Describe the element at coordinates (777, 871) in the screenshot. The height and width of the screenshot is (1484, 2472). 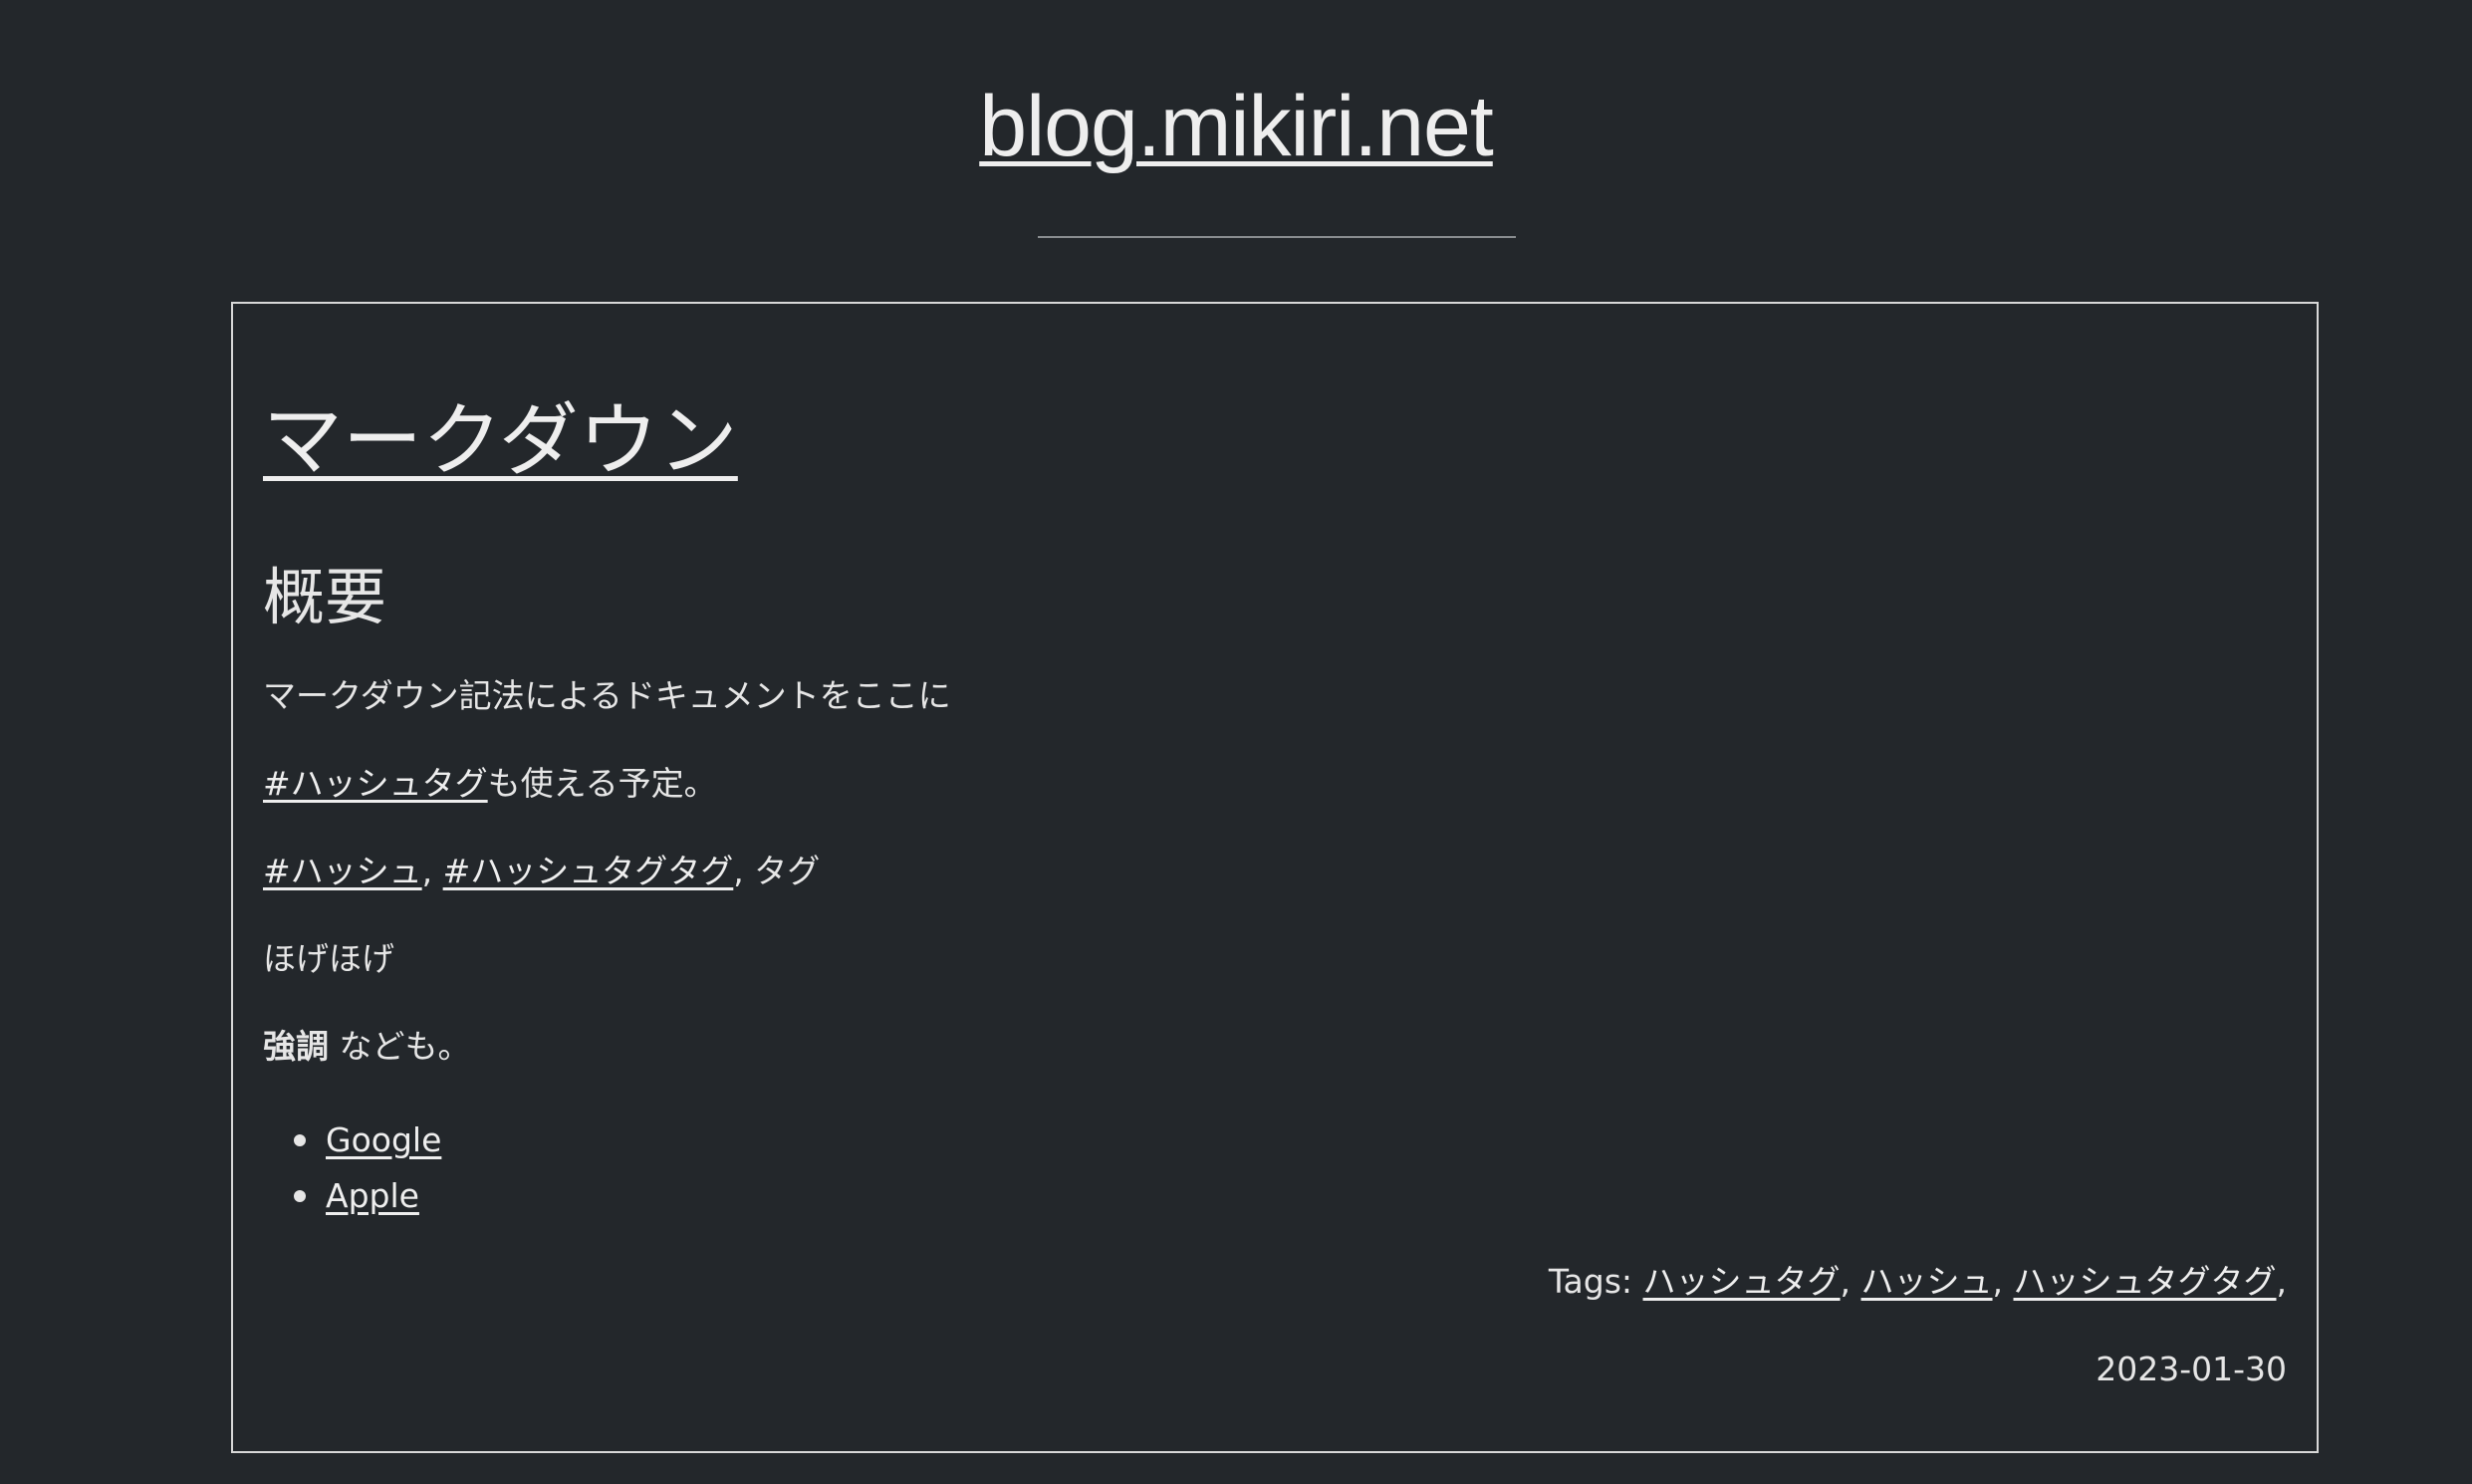
I see `paragraph-hashtags-text: , タグ` at that location.